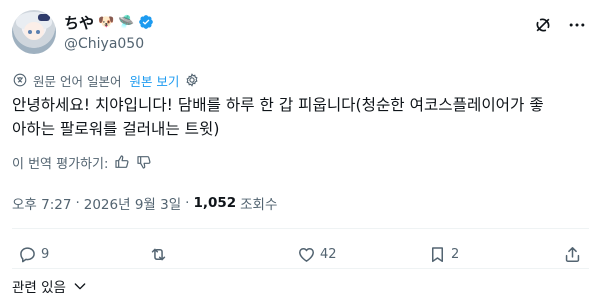 The image size is (601, 306). Describe the element at coordinates (27, 254) in the screenshot. I see `reply-icon` at that location.